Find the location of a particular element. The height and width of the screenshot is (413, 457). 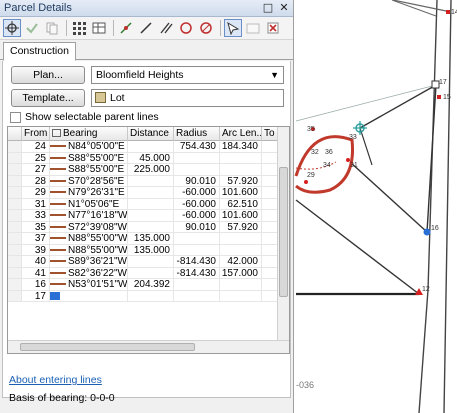

table-row: 40 S89°36'21"W -814.430 42.000 is located at coordinates (144, 262).